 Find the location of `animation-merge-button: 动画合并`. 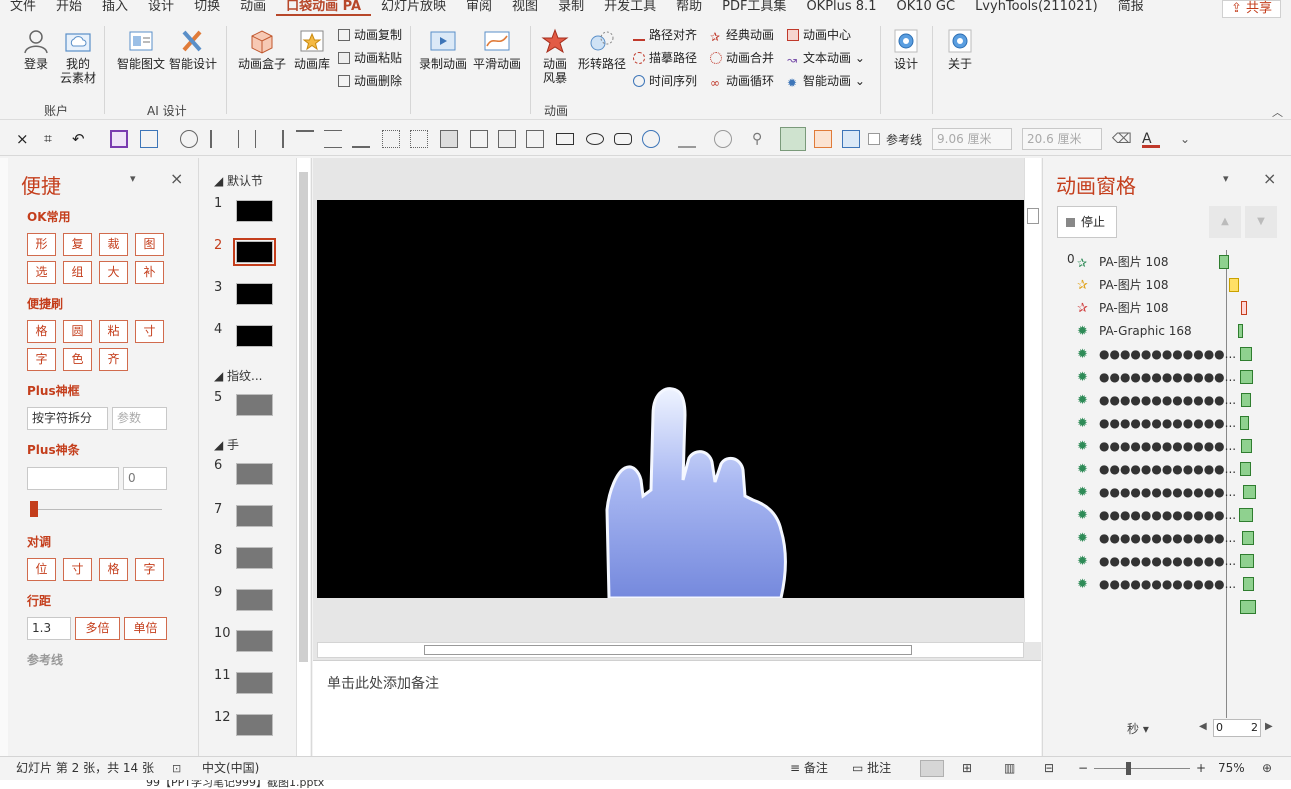

animation-merge-button: 动画合并 is located at coordinates (742, 58).